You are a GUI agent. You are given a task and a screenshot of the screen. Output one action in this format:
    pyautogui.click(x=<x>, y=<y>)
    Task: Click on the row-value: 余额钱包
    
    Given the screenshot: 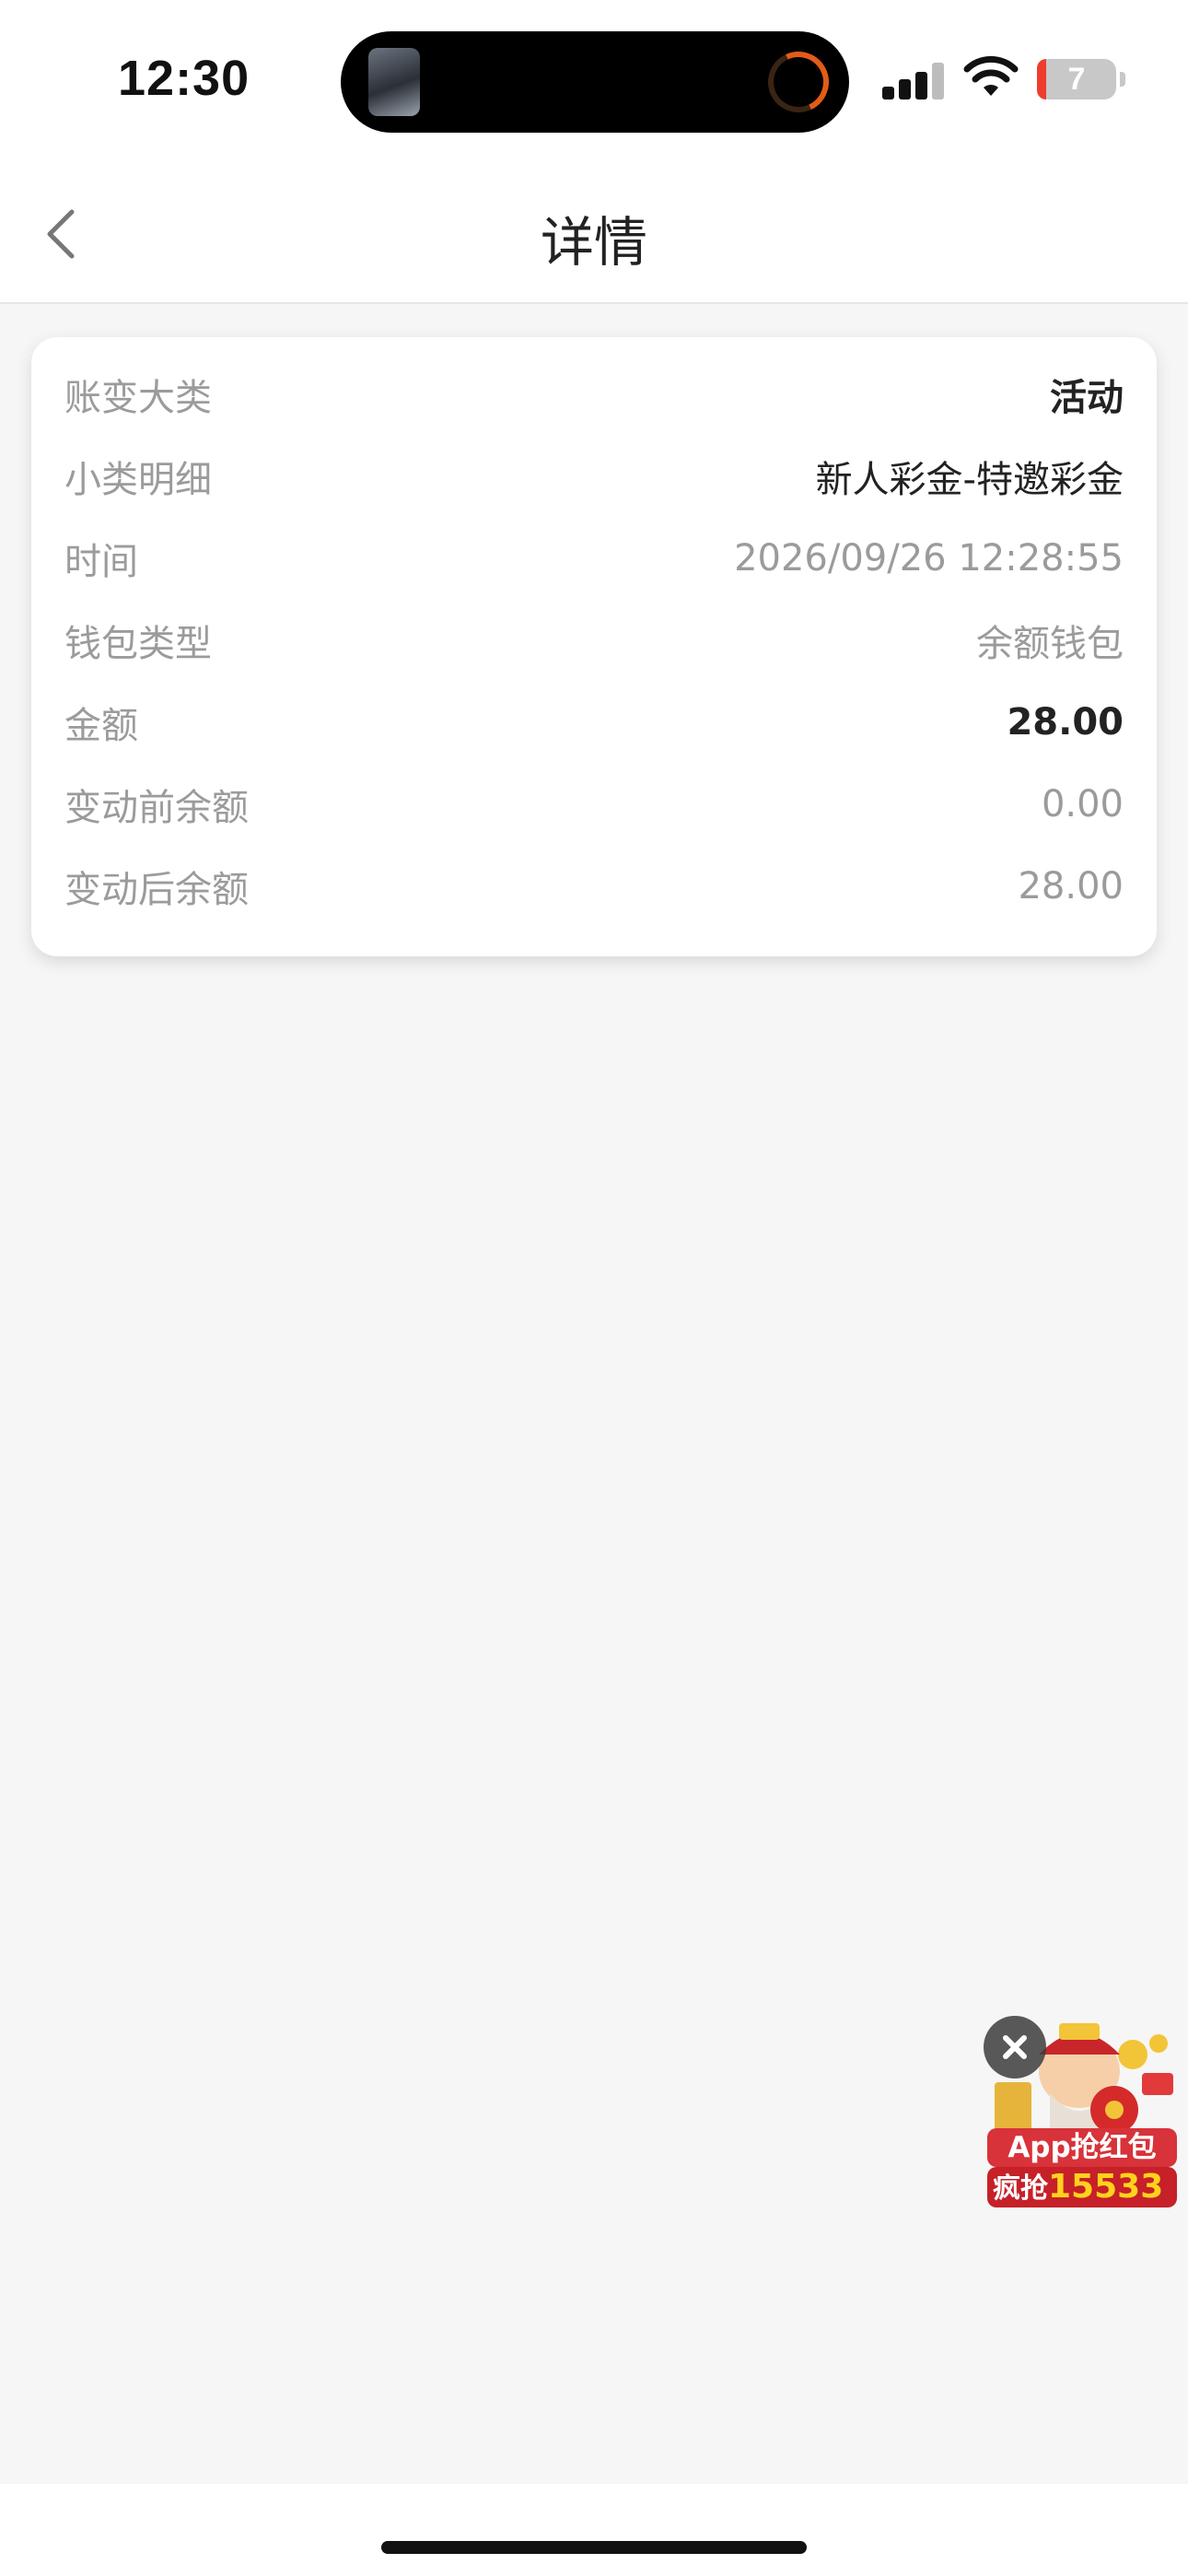 What is the action you would take?
    pyautogui.click(x=1050, y=644)
    